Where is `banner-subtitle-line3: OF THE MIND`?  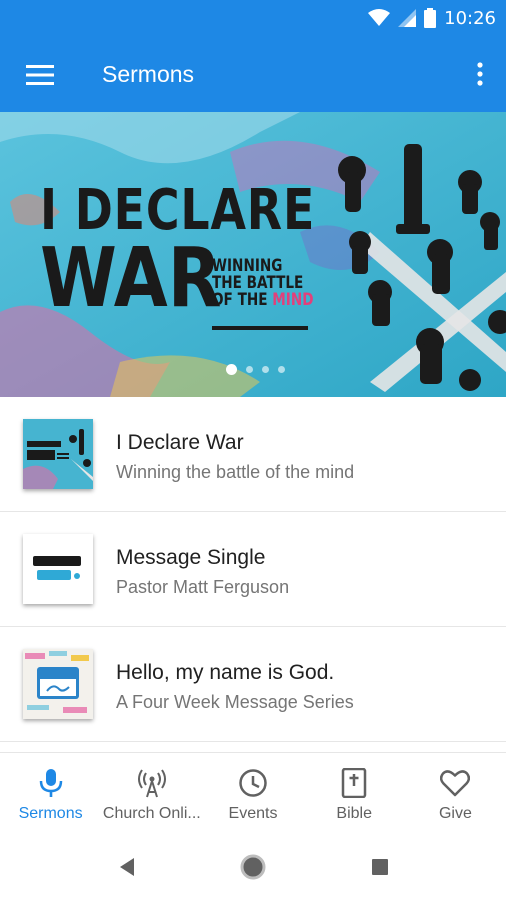 banner-subtitle-line3: OF THE MIND is located at coordinates (263, 300).